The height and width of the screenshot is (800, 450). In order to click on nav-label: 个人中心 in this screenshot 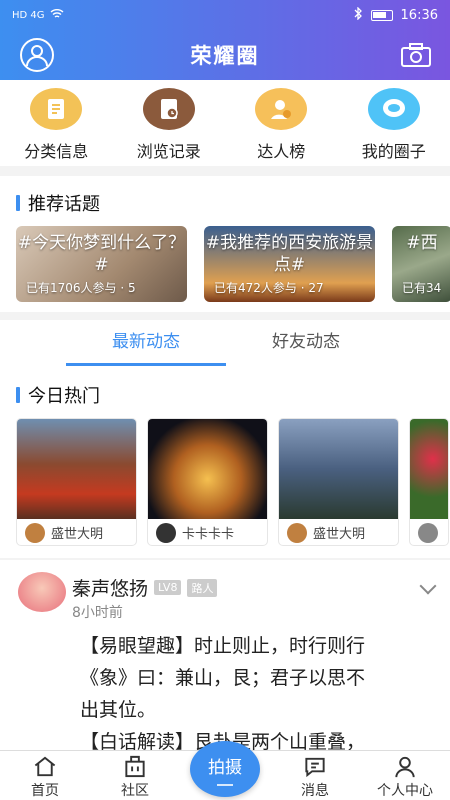, I will do `click(405, 791)`.